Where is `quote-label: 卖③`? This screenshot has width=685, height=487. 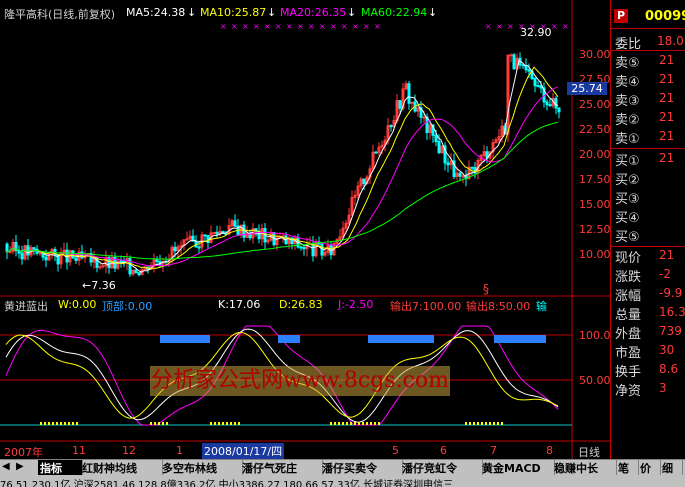
quote-label: 卖③ is located at coordinates (627, 101).